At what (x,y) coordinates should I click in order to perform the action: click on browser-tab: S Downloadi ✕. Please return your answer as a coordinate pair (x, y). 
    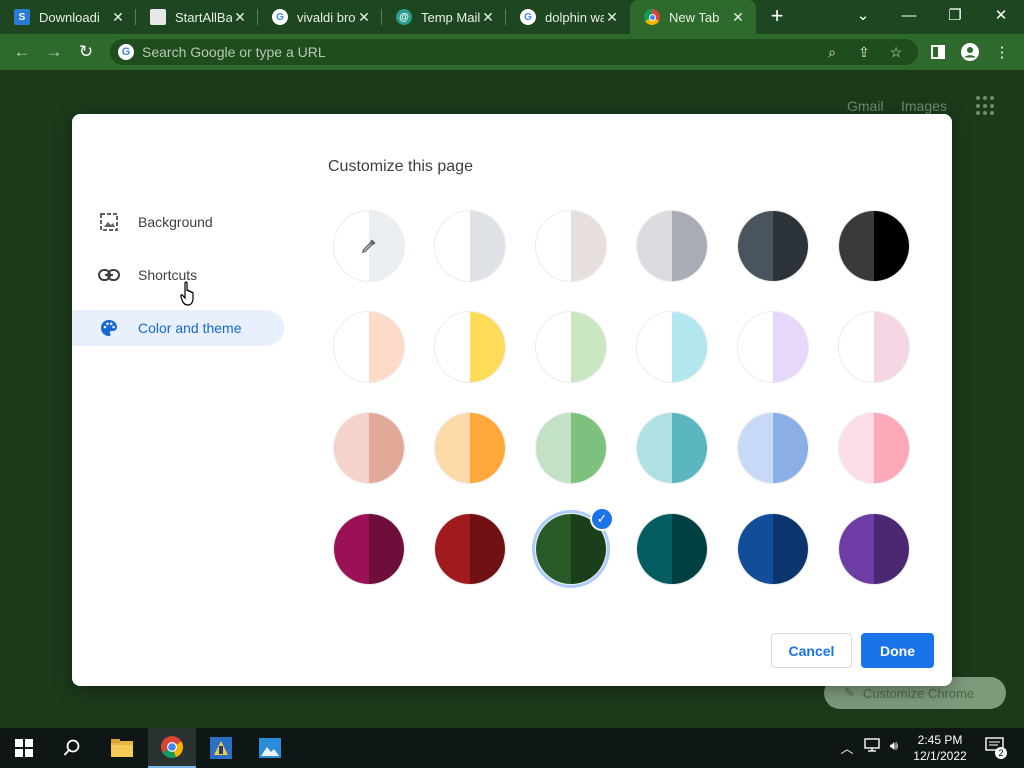
    Looking at the image, I should click on (68, 17).